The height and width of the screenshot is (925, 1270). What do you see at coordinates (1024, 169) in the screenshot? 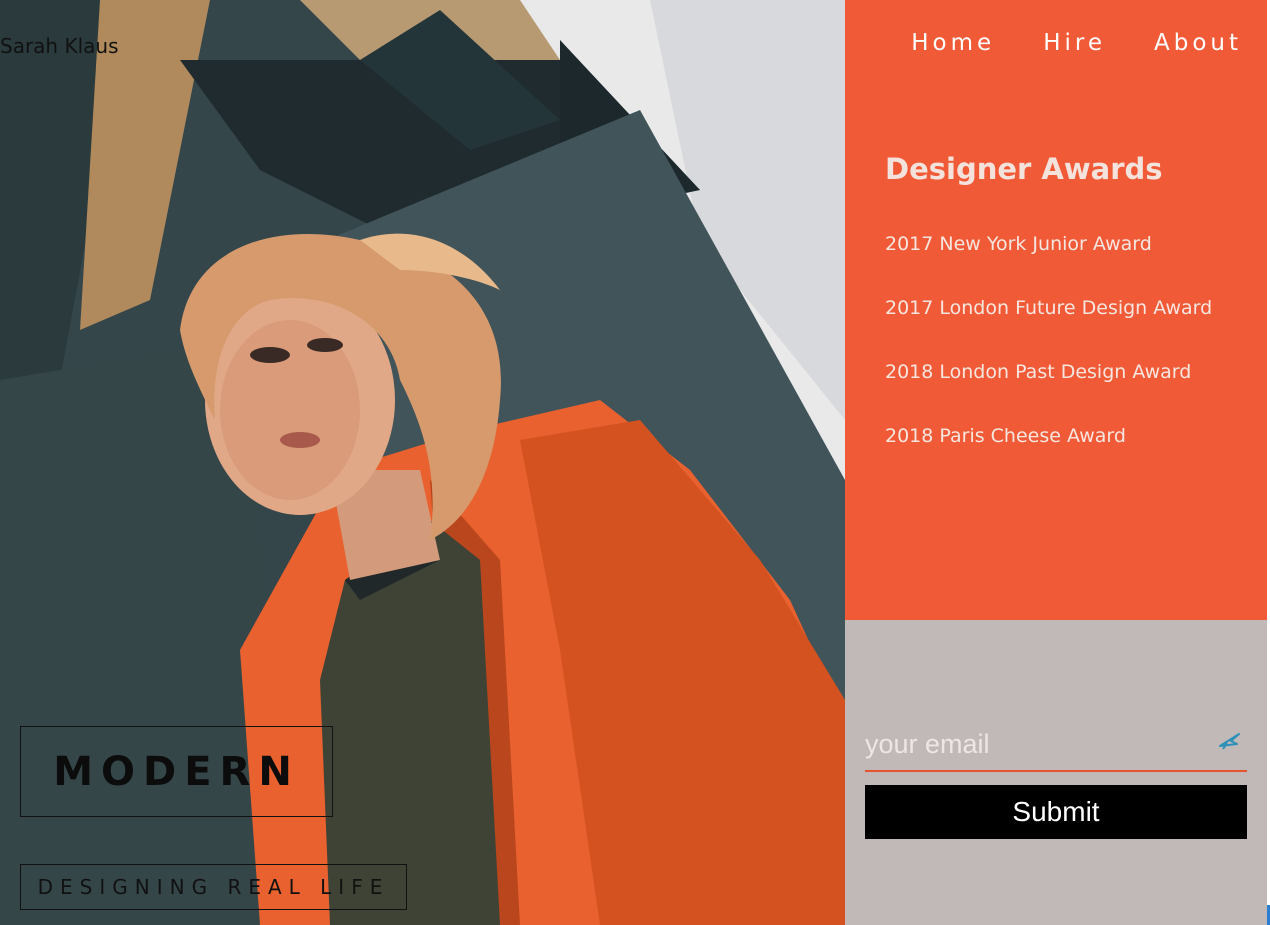
I see `awards-title: Designer Awards` at bounding box center [1024, 169].